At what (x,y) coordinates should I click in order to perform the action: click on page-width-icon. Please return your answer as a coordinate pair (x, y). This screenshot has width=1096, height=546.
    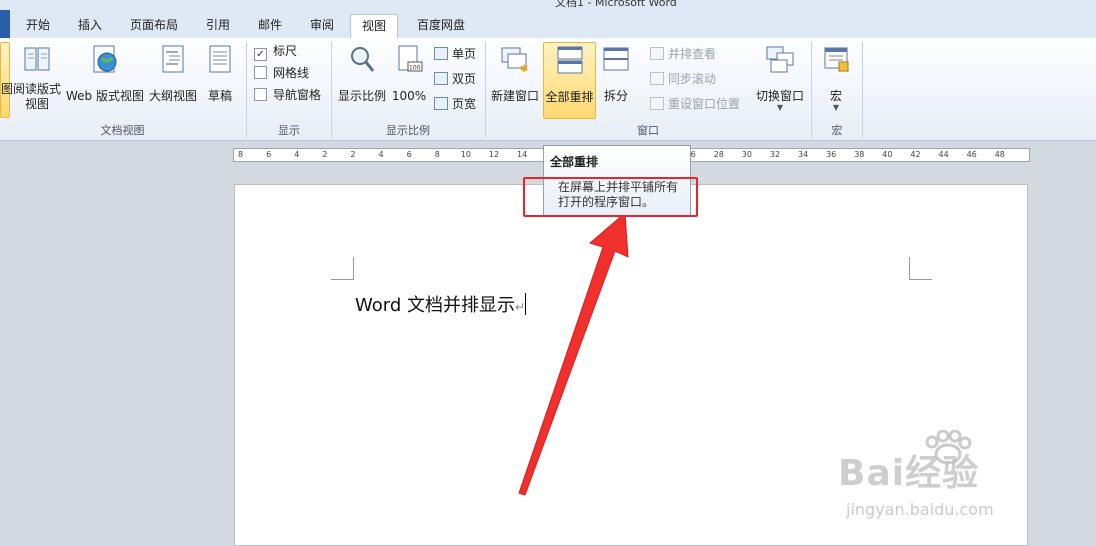
    Looking at the image, I should click on (441, 103).